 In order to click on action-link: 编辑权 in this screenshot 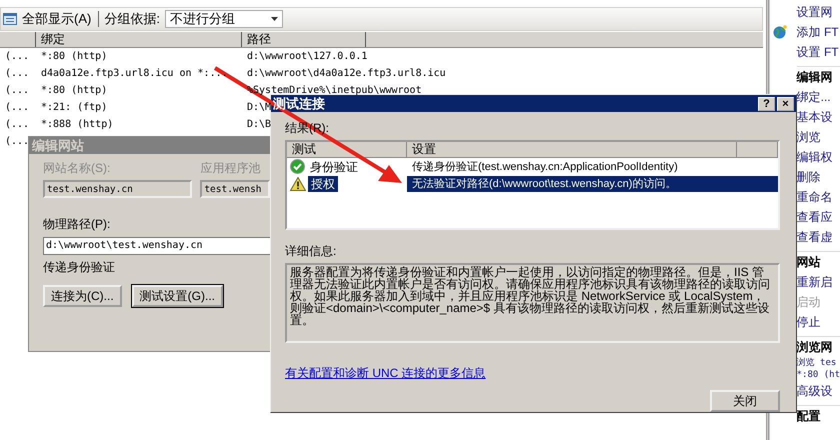, I will do `click(818, 157)`.